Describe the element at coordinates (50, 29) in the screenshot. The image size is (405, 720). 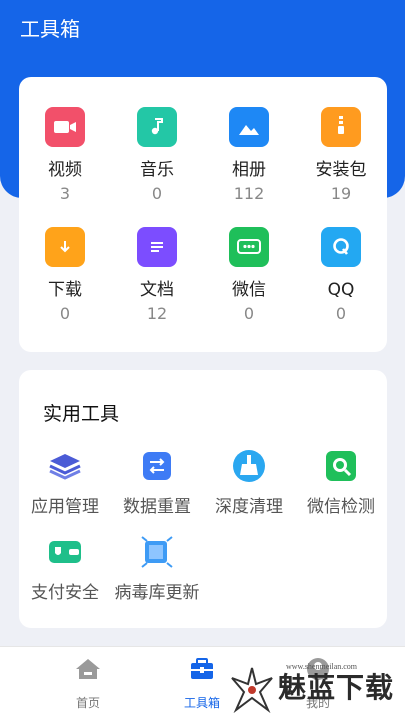
I see `page-title: 工具箱` at that location.